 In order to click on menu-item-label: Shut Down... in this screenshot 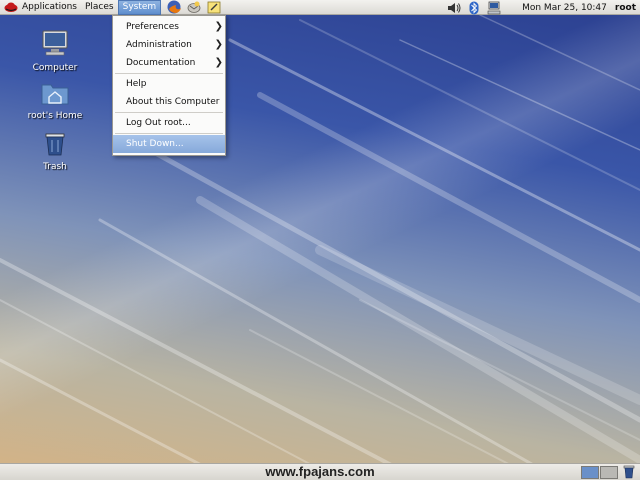, I will do `click(155, 144)`.